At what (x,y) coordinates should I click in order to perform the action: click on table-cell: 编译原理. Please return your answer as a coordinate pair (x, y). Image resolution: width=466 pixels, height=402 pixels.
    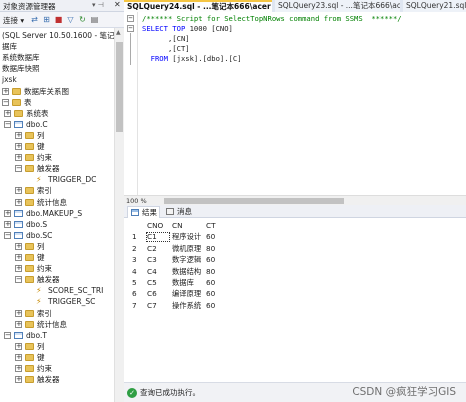
    Looking at the image, I should click on (186, 294).